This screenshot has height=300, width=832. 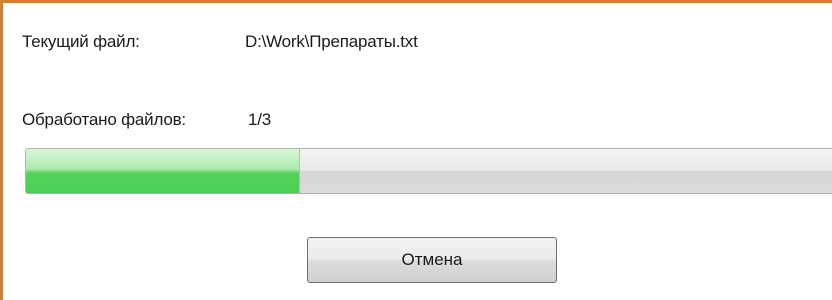 What do you see at coordinates (104, 119) in the screenshot?
I see `processed-files-label: Обработано файлов:` at bounding box center [104, 119].